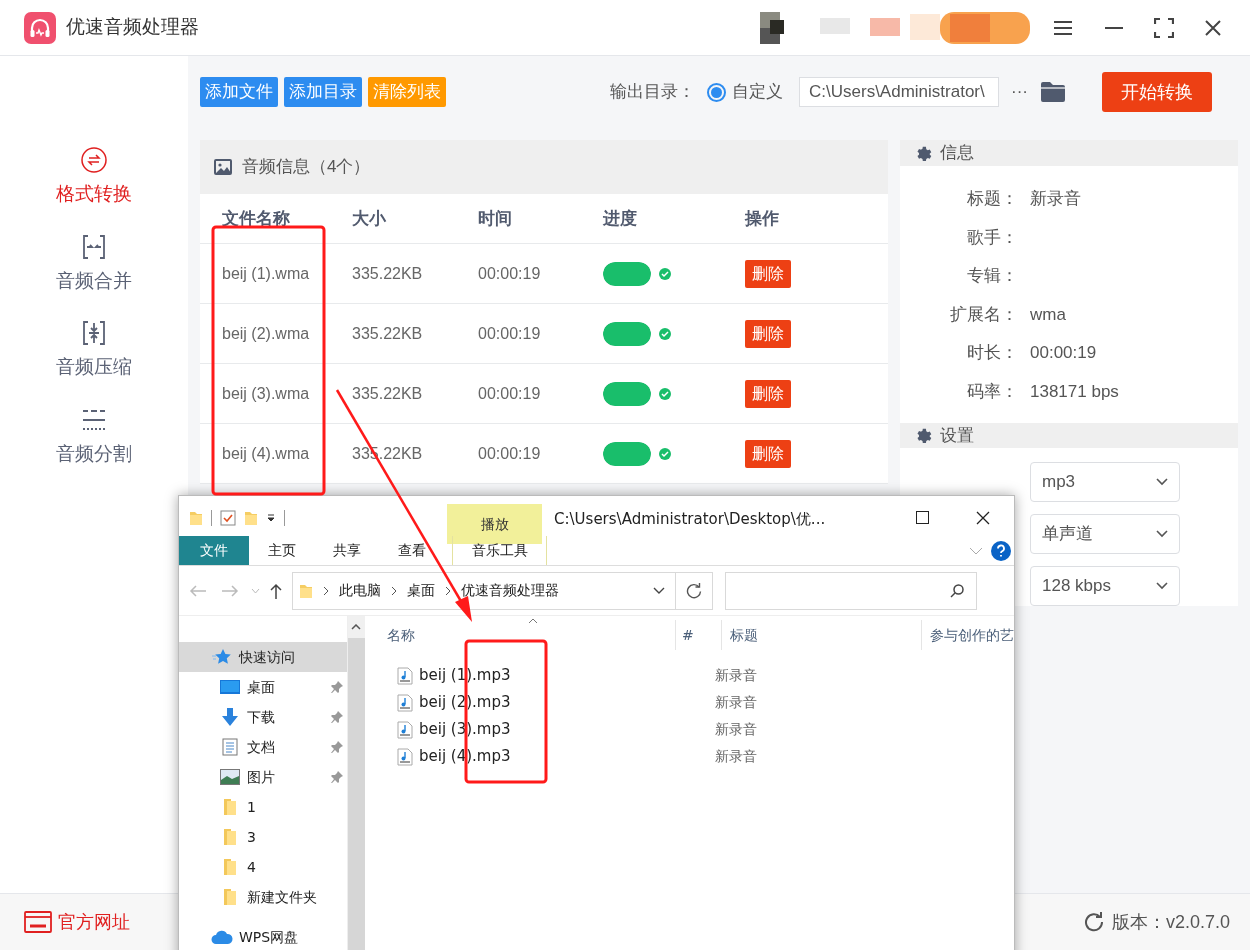  What do you see at coordinates (736, 729) in the screenshot?
I see `file-title: 新录音` at bounding box center [736, 729].